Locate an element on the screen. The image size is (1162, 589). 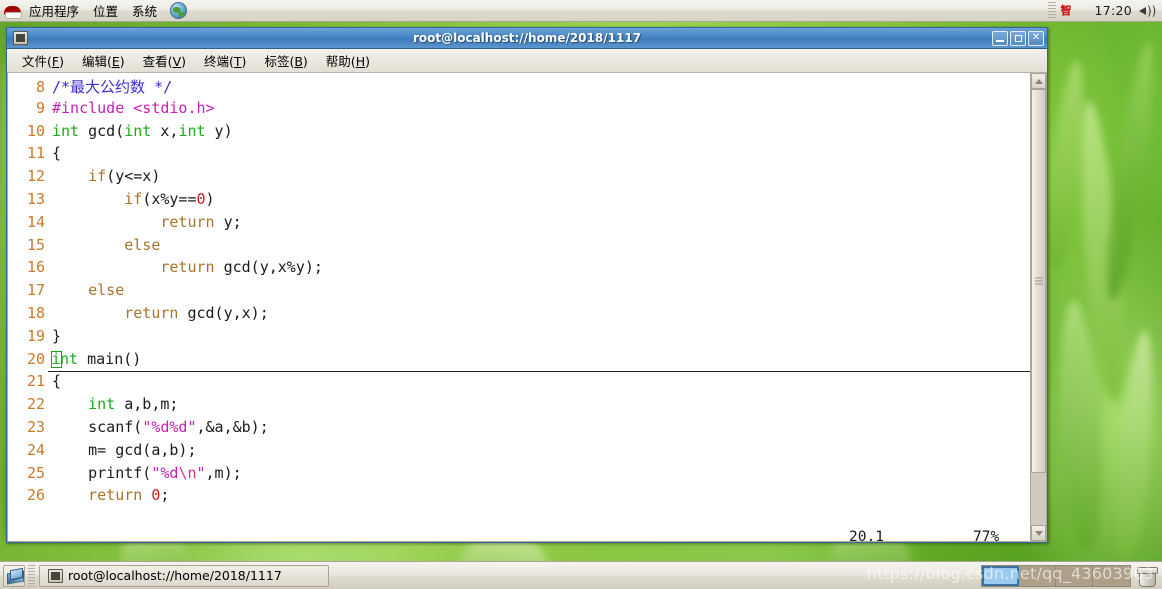
scroll-down-button is located at coordinates (1038, 533).